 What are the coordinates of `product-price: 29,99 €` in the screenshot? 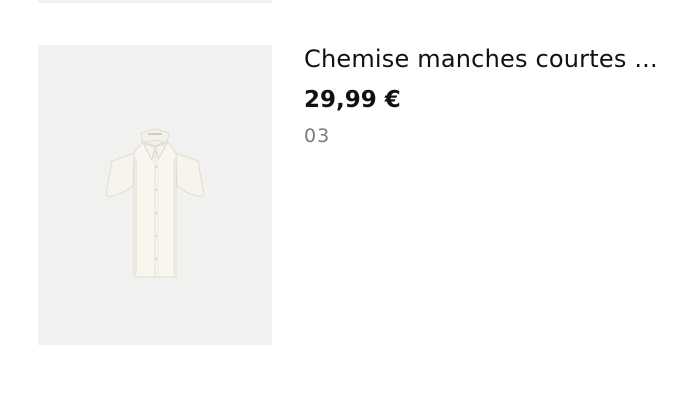 It's located at (352, 100).